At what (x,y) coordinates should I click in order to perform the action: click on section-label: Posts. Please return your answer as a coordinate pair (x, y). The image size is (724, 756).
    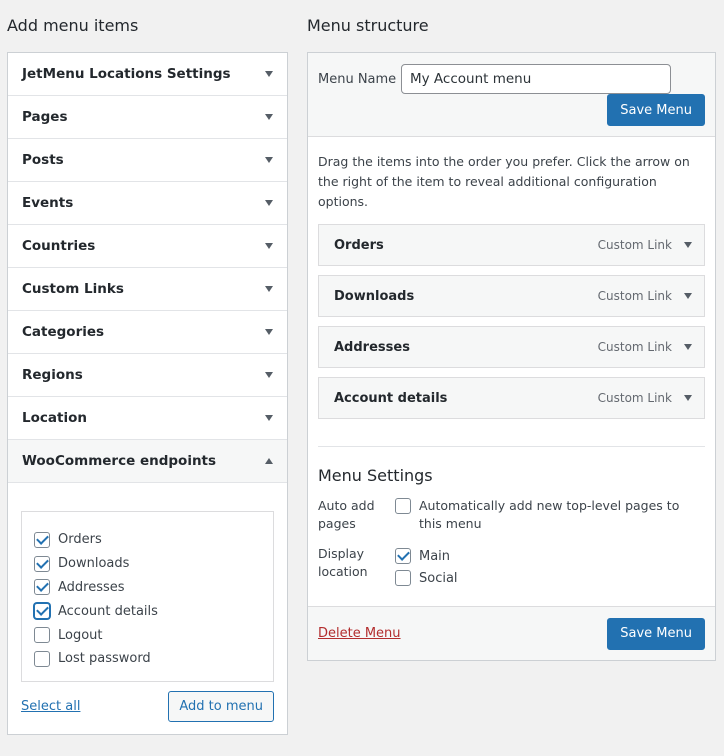
    Looking at the image, I should click on (43, 160).